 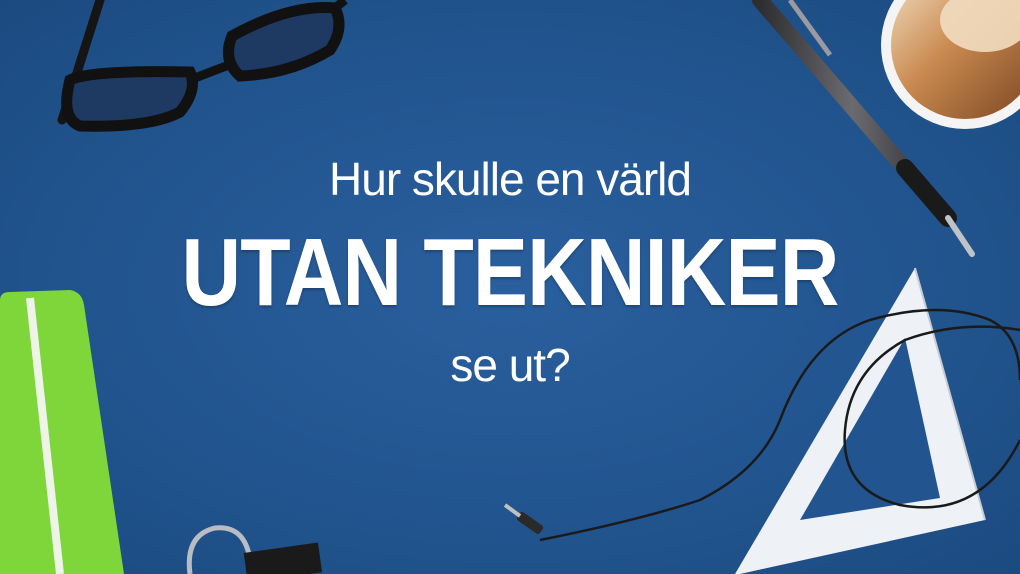 I want to click on binder-clip-icon, so click(x=254, y=549).